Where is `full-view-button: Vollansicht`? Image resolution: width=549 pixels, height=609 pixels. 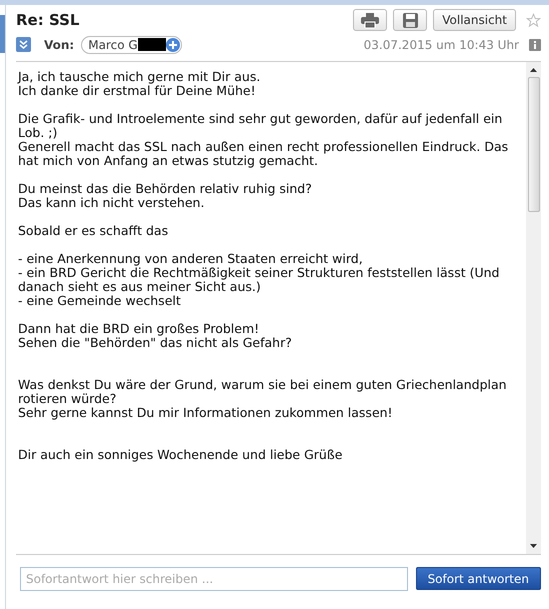 full-view-button: Vollansicht is located at coordinates (474, 20).